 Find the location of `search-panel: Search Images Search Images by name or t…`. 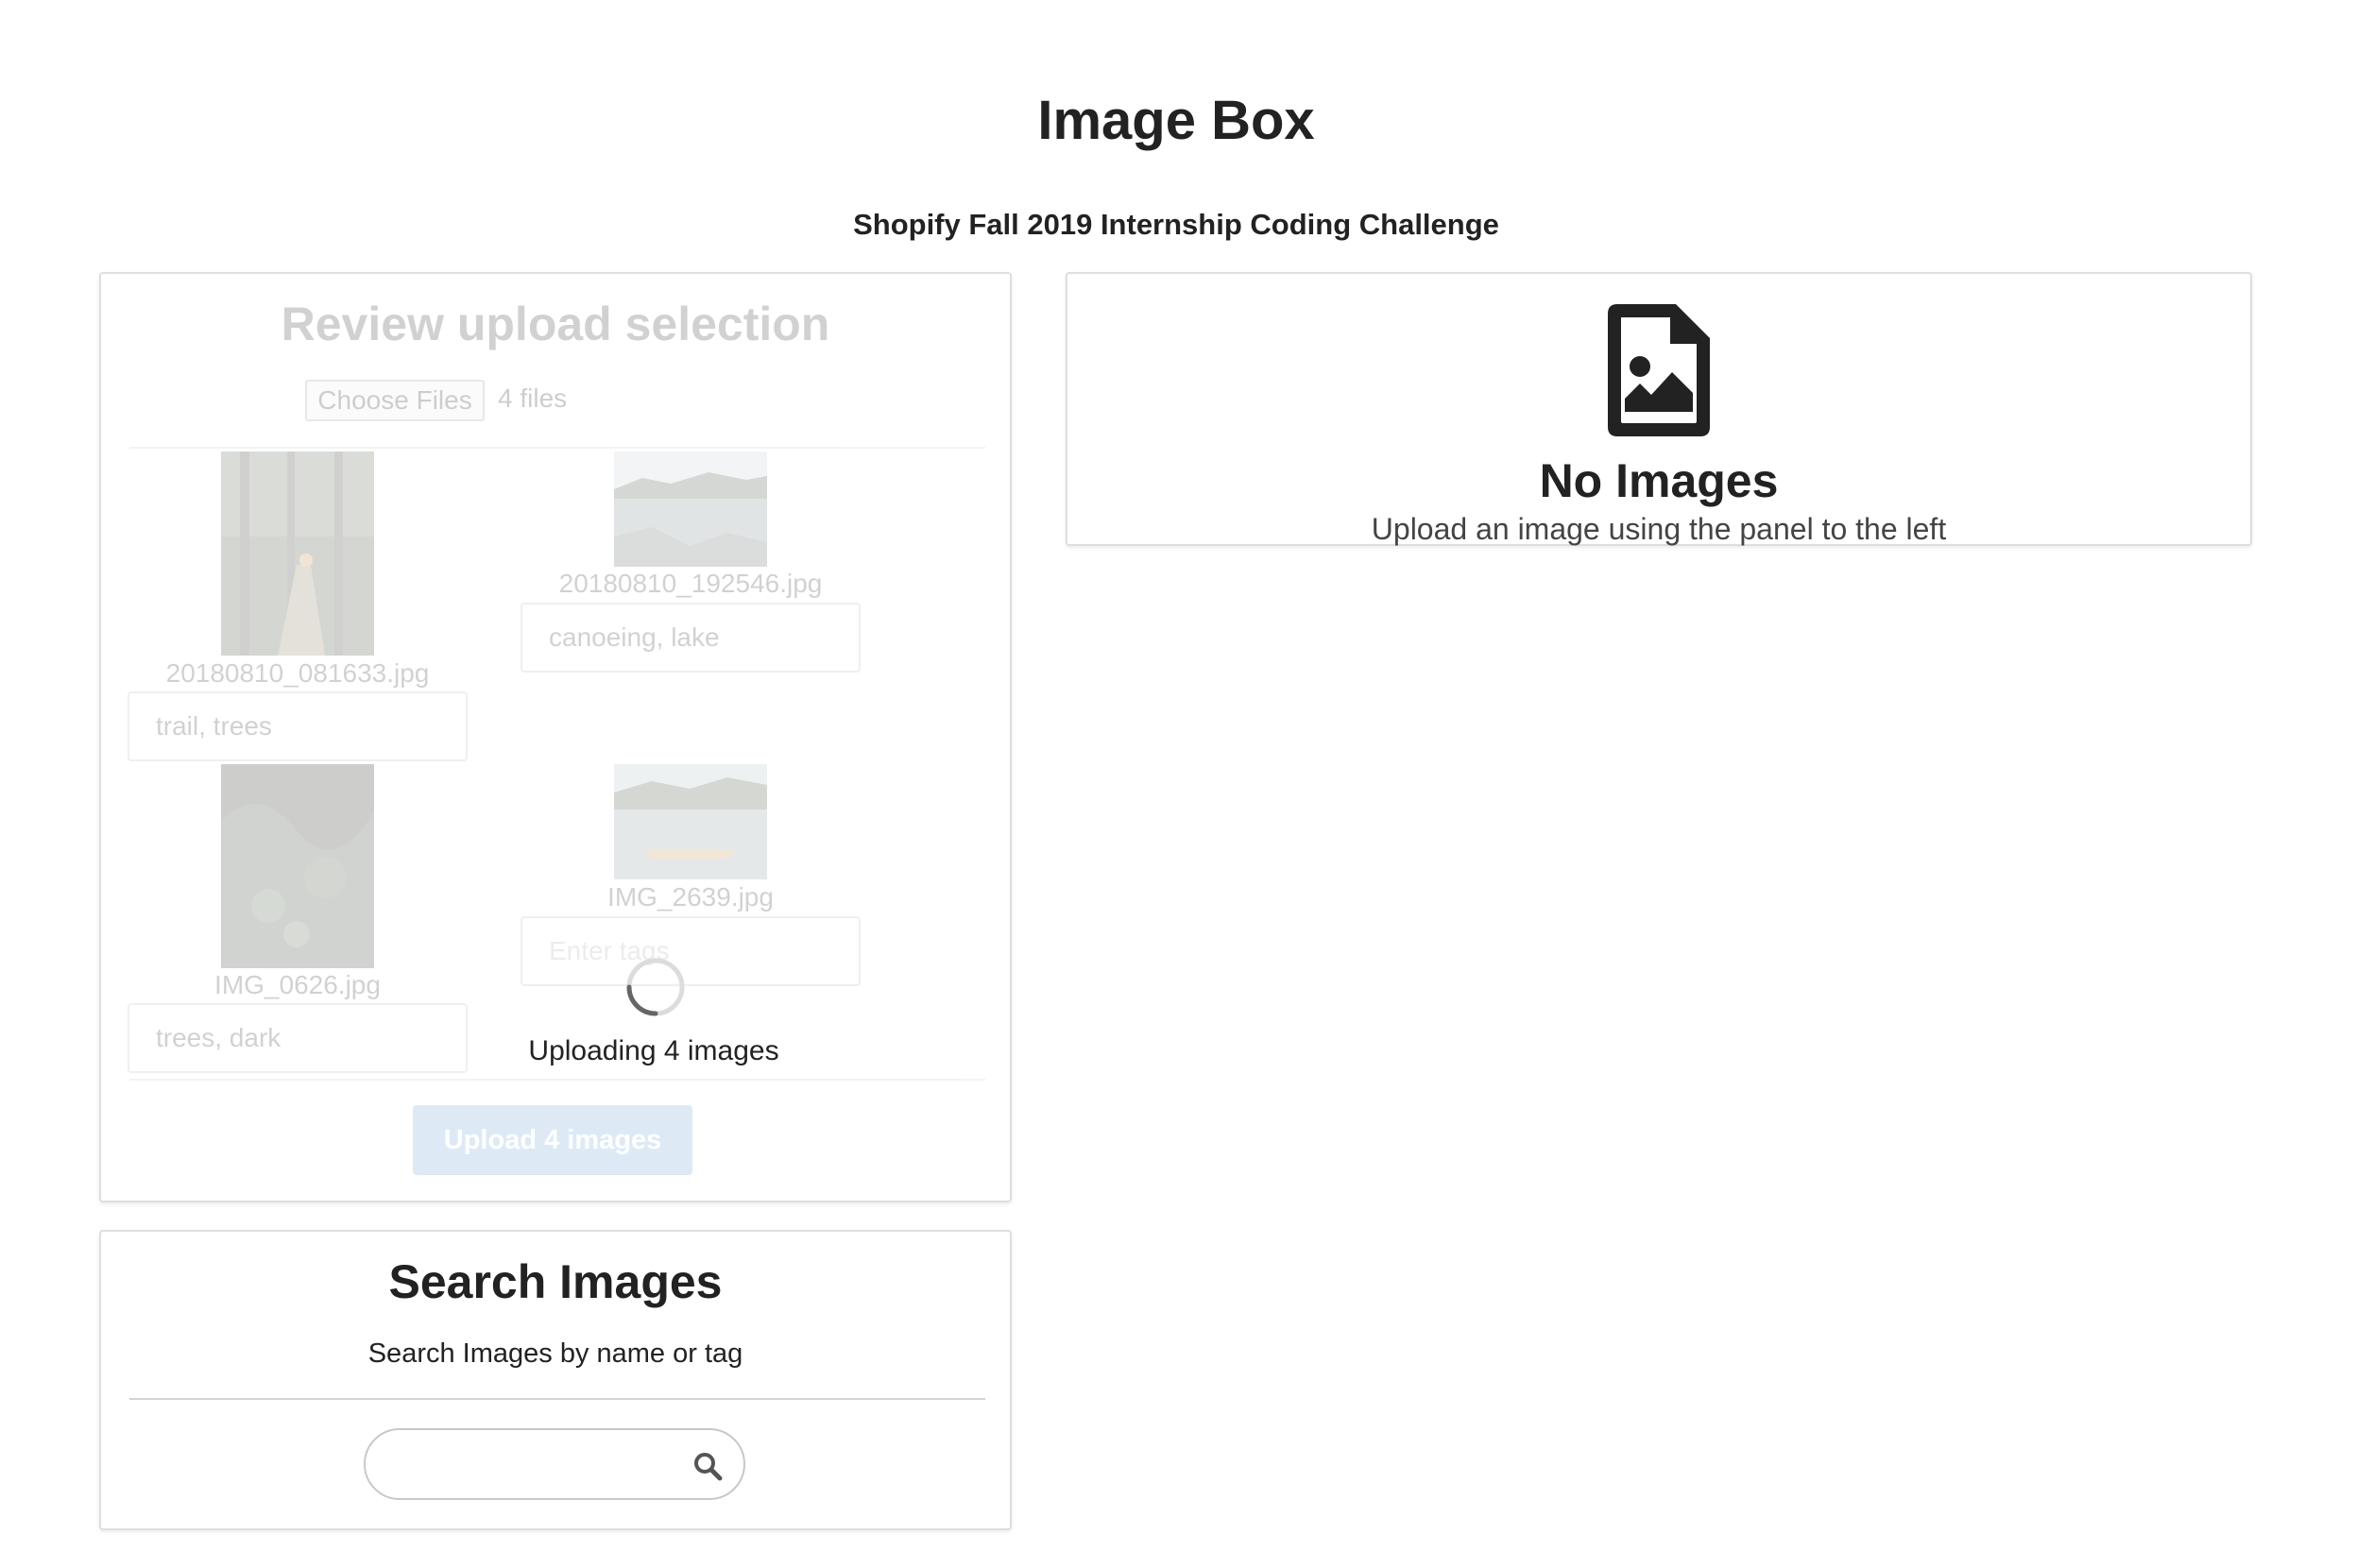

search-panel: Search Images Search Images by name or t… is located at coordinates (555, 1380).